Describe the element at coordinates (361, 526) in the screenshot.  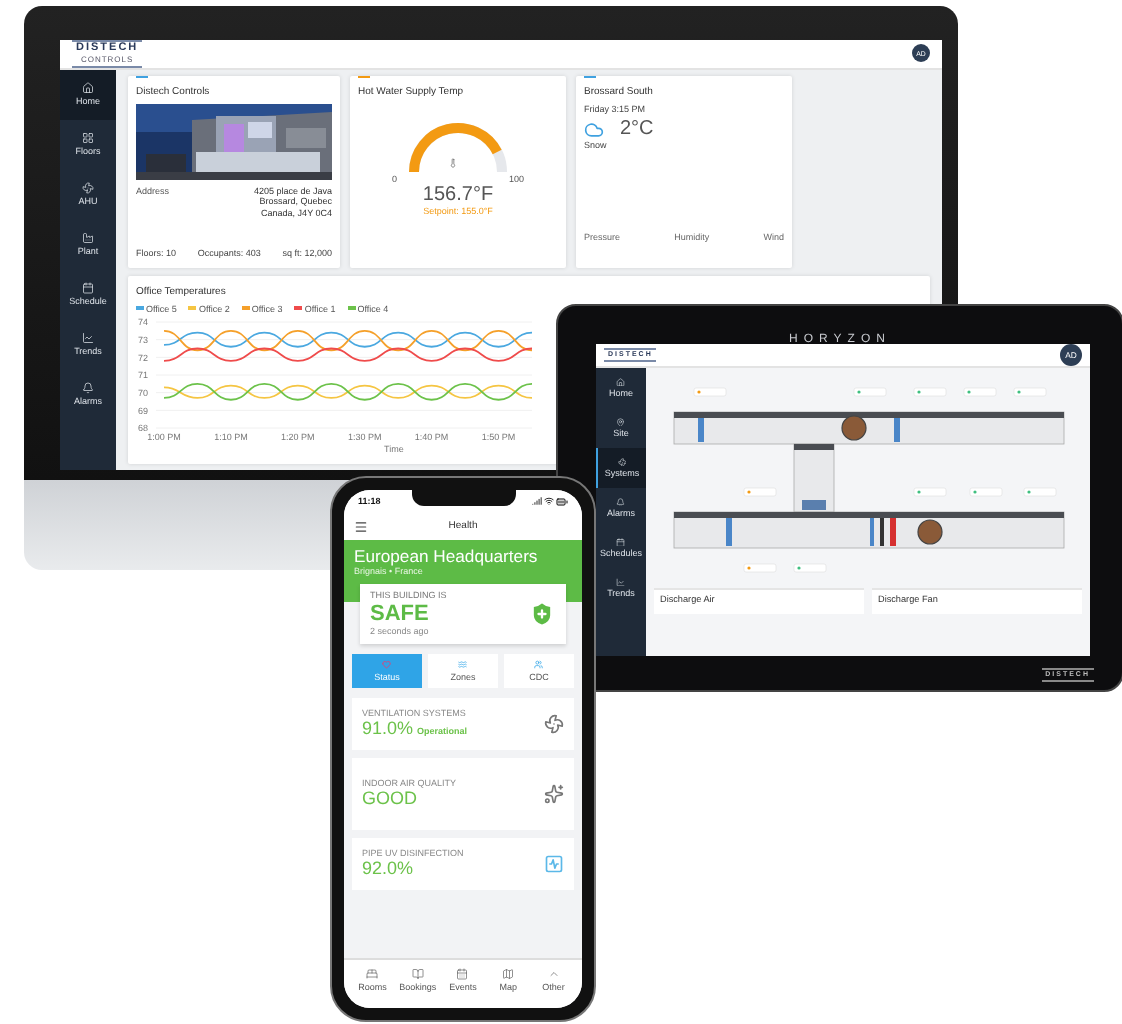
I see `menu-icon` at that location.